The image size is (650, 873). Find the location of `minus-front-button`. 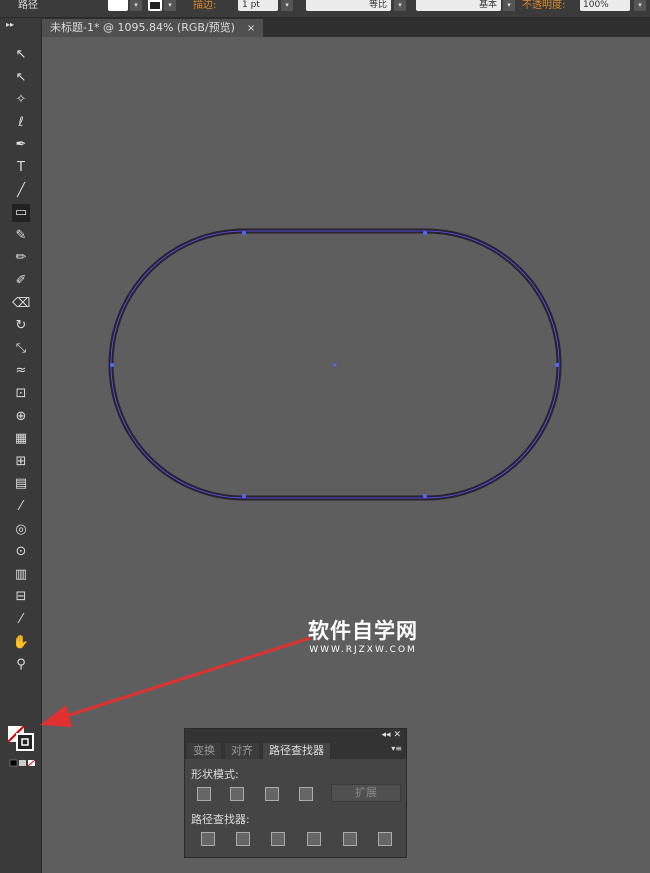

minus-front-button is located at coordinates (237, 794).